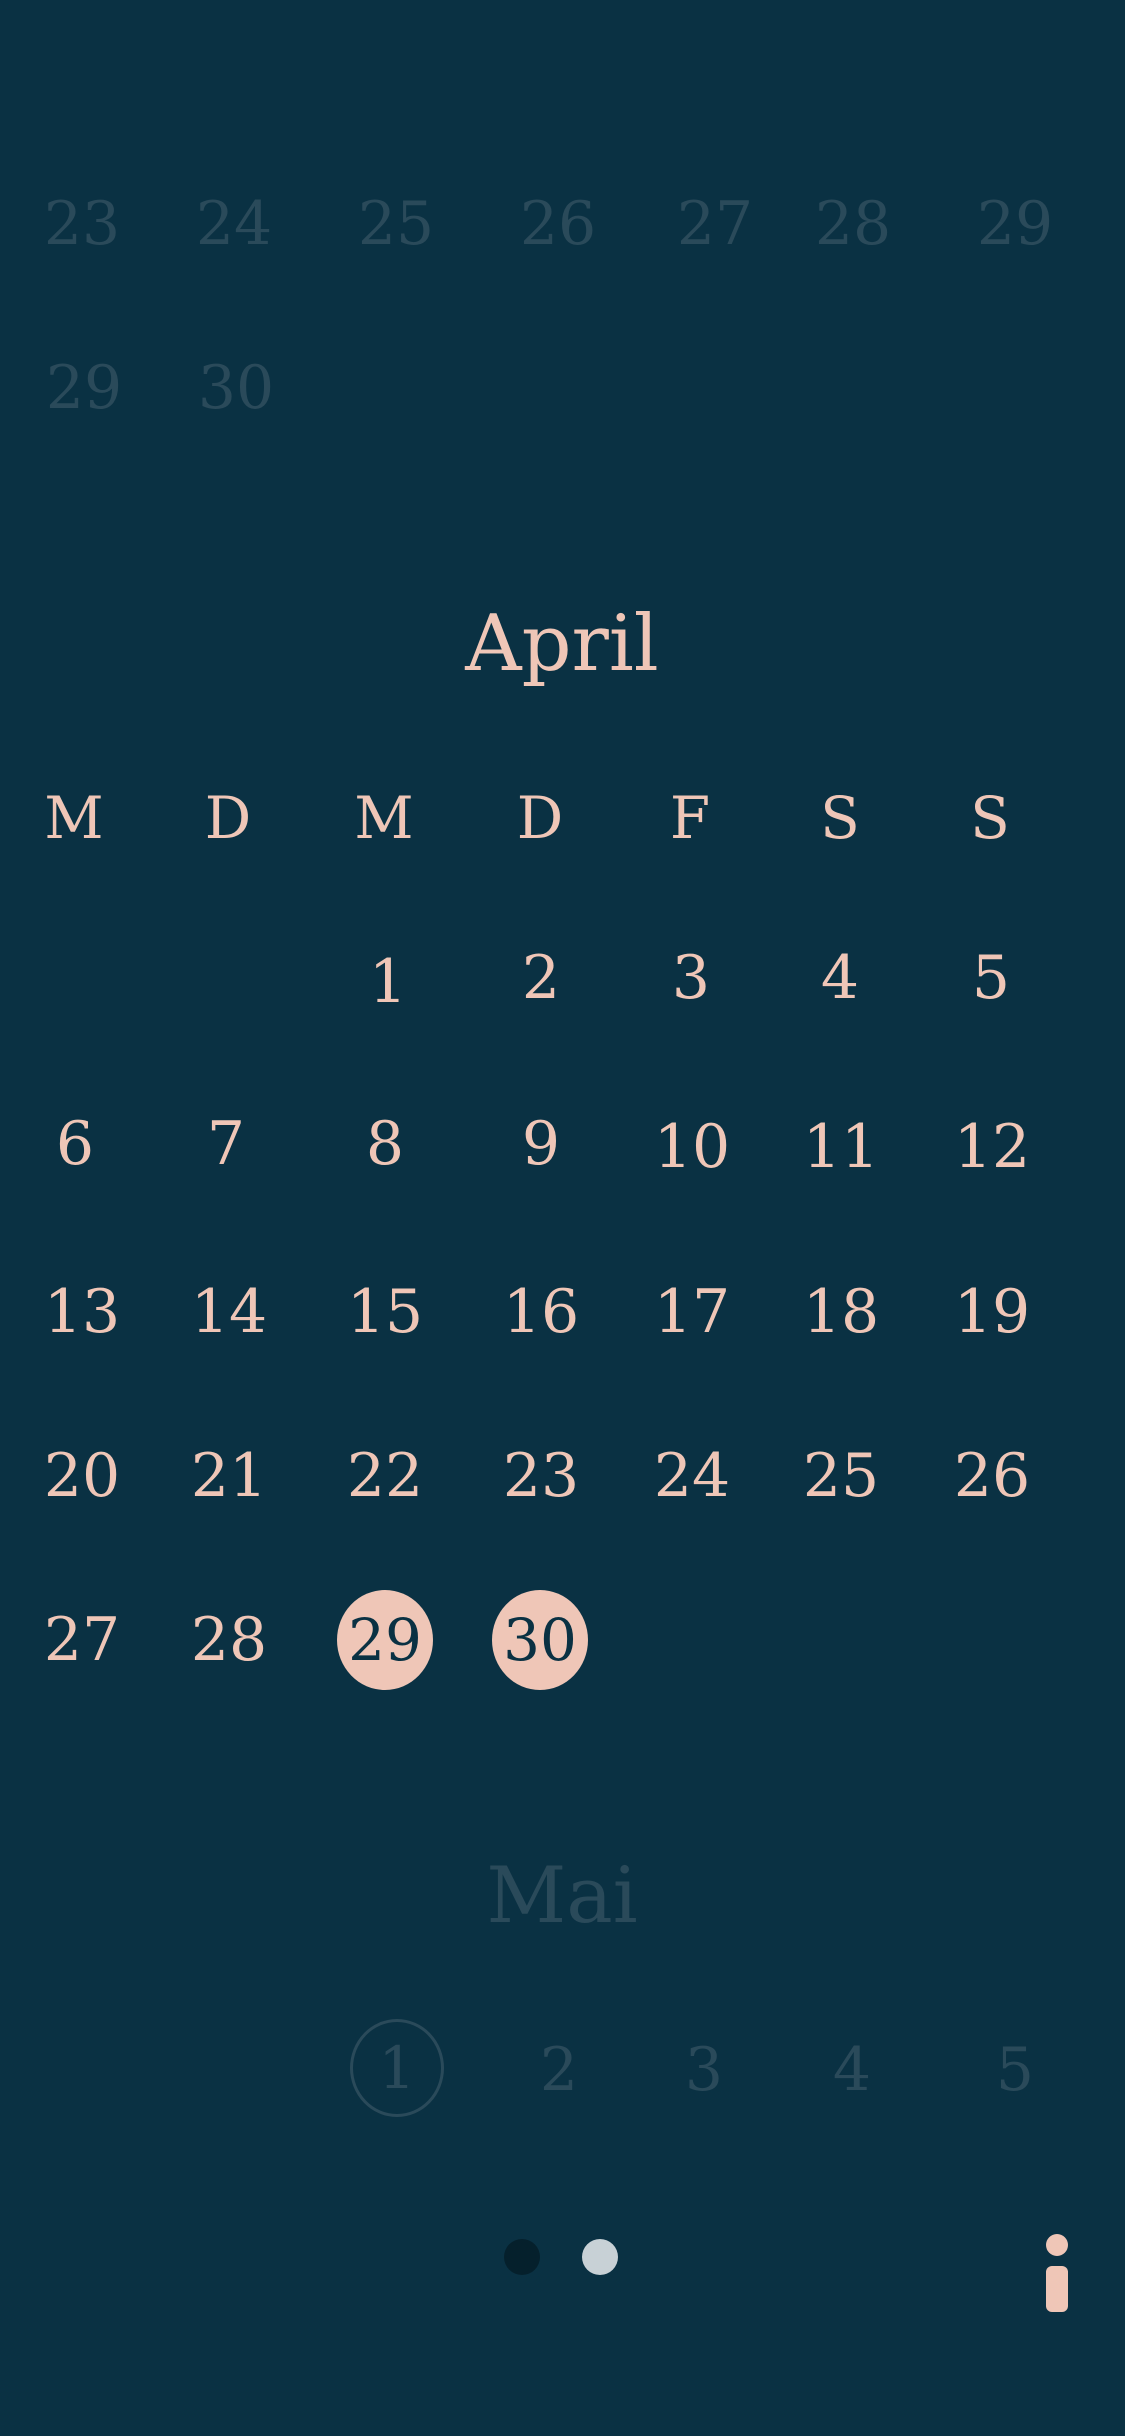  What do you see at coordinates (82, 224) in the screenshot?
I see `prev-day: 23` at bounding box center [82, 224].